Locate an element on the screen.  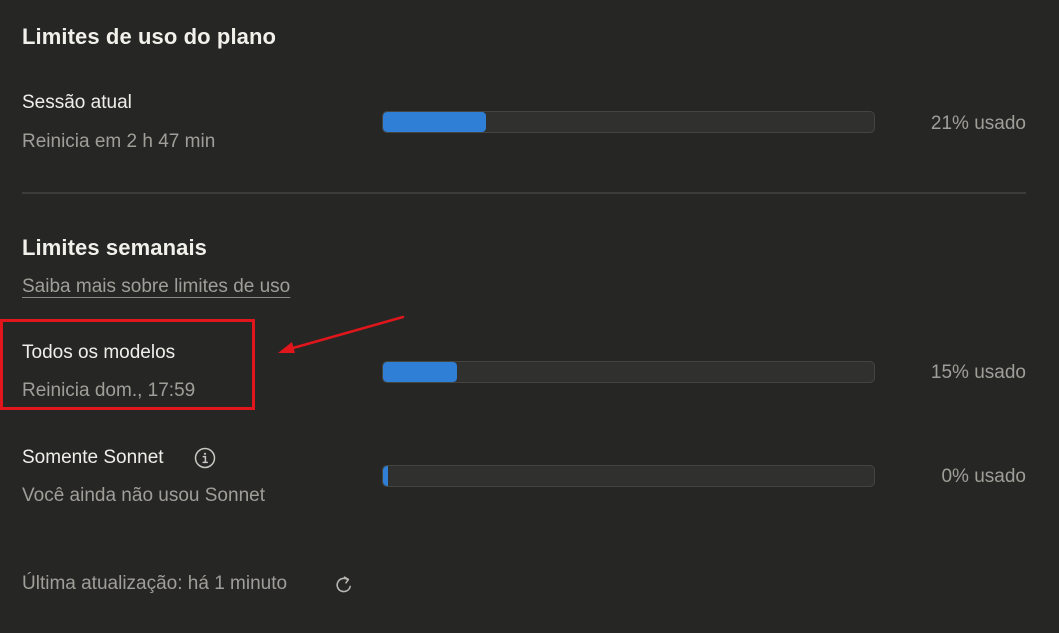
sonnet-only-progress-fill is located at coordinates (385, 476).